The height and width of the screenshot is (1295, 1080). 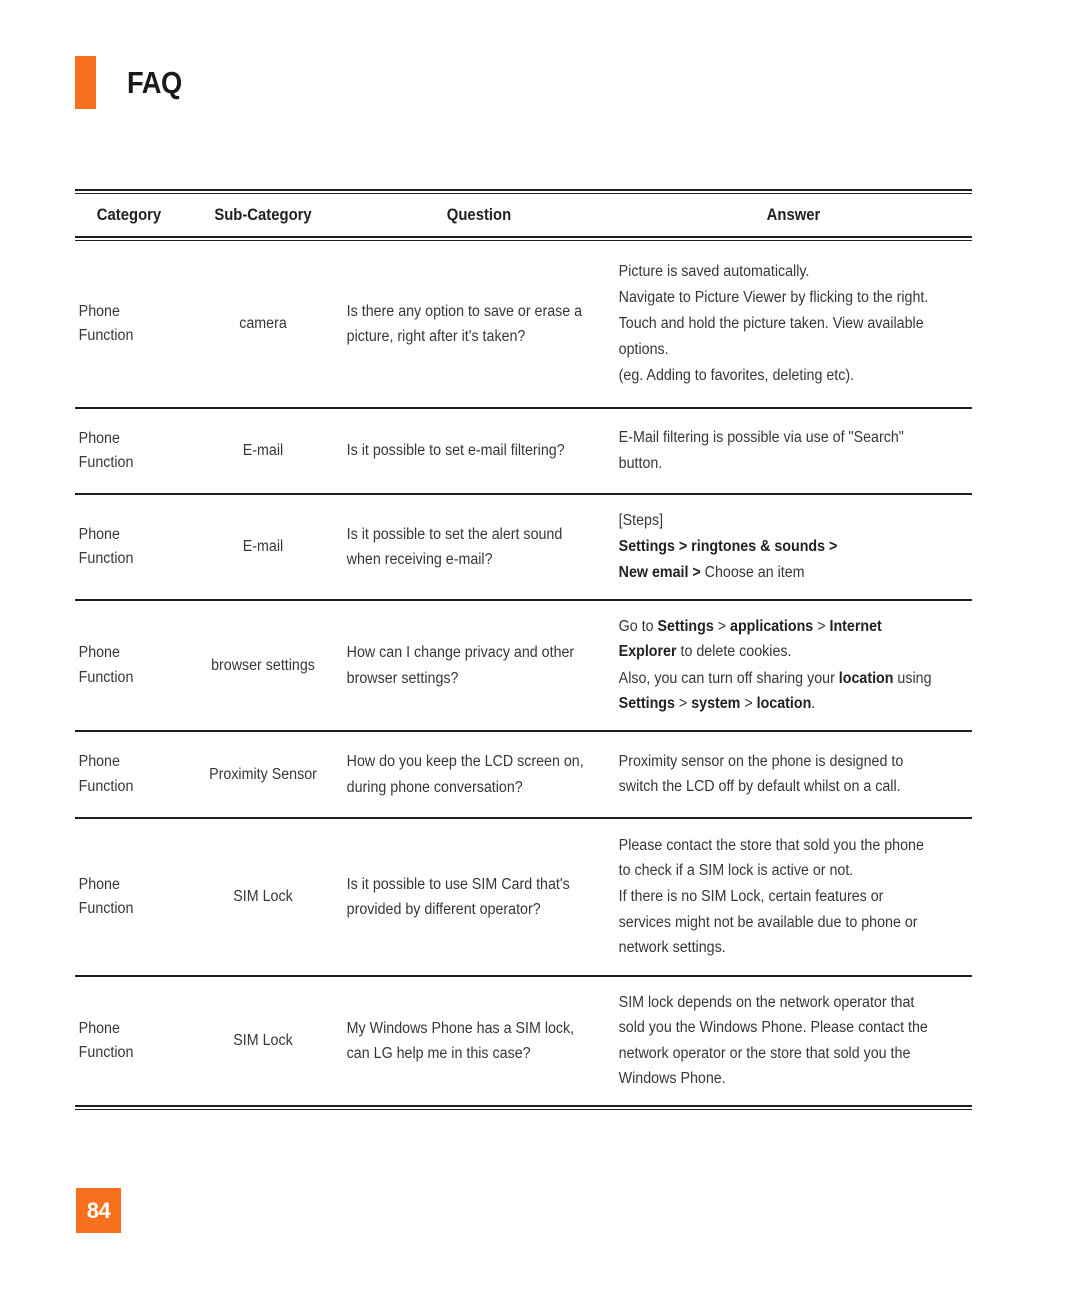 I want to click on table-header-row: Category Sub-Category Question Answer, so click(x=523, y=215).